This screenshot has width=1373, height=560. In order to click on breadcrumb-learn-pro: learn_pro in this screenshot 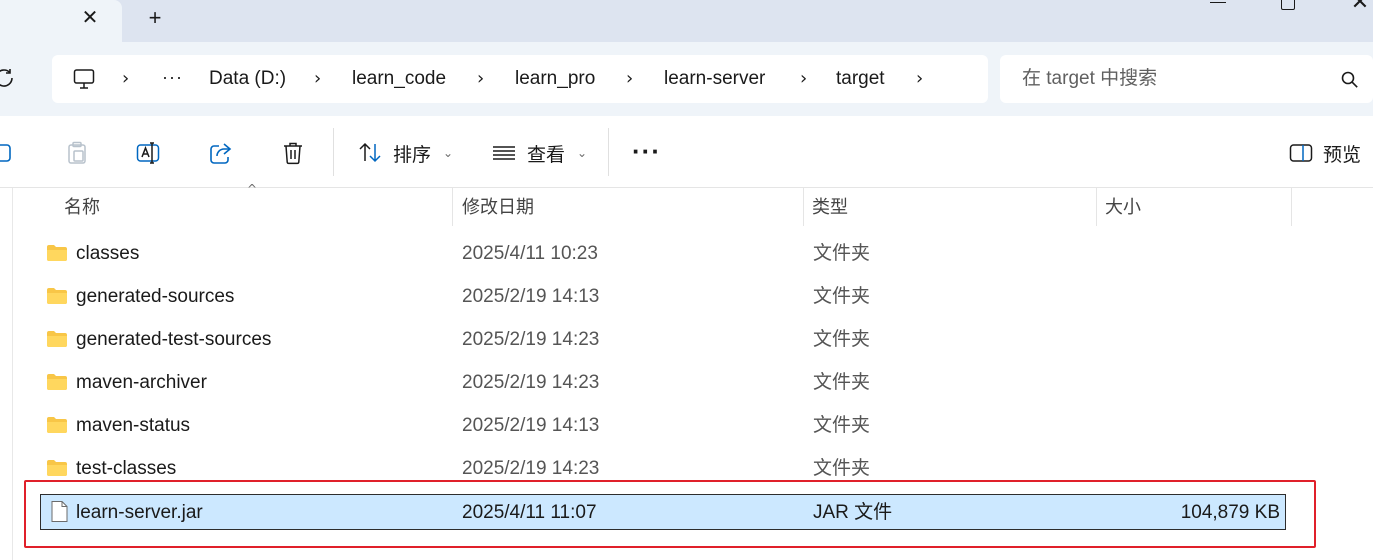, I will do `click(555, 79)`.